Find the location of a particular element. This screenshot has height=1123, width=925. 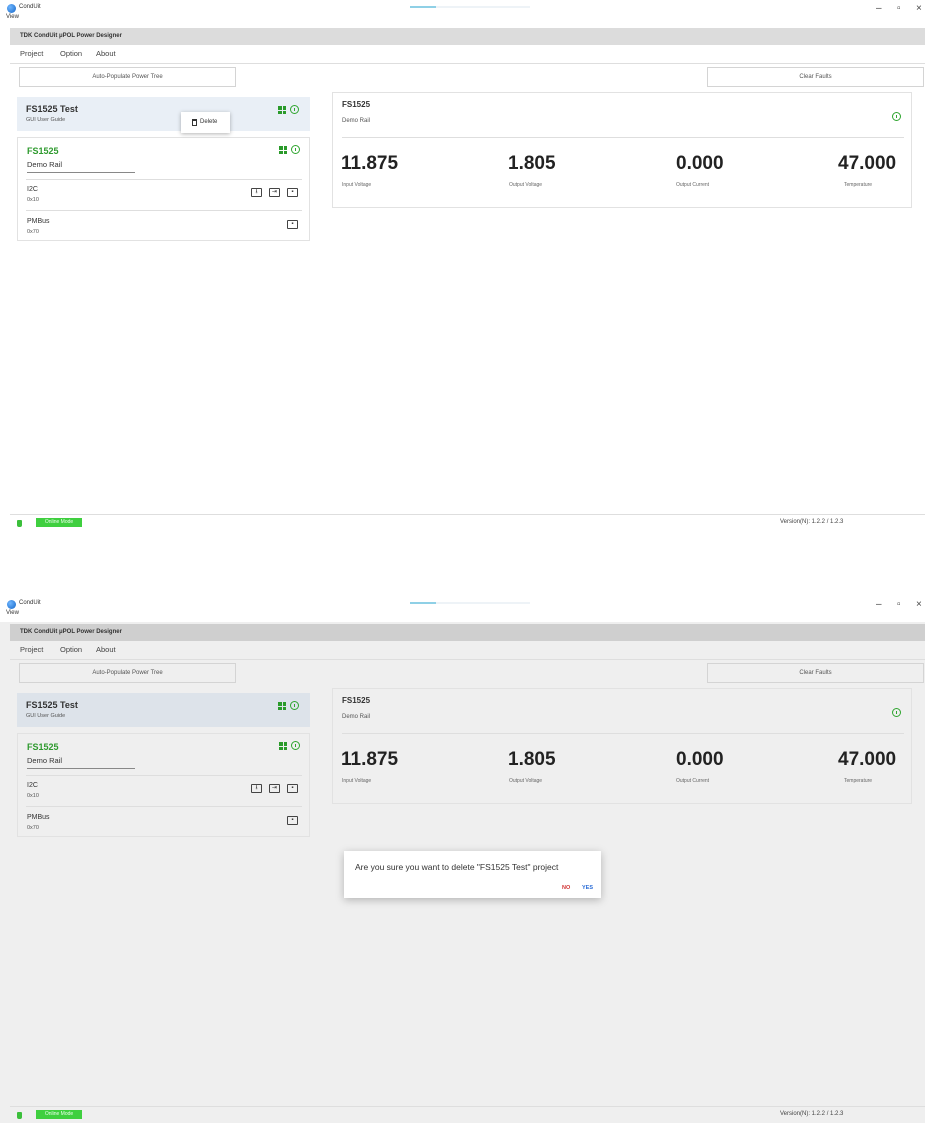

context-menu: Delete is located at coordinates (205, 122).